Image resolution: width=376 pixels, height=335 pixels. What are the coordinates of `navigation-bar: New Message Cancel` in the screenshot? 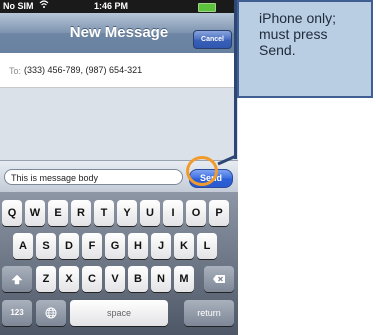 It's located at (119, 33).